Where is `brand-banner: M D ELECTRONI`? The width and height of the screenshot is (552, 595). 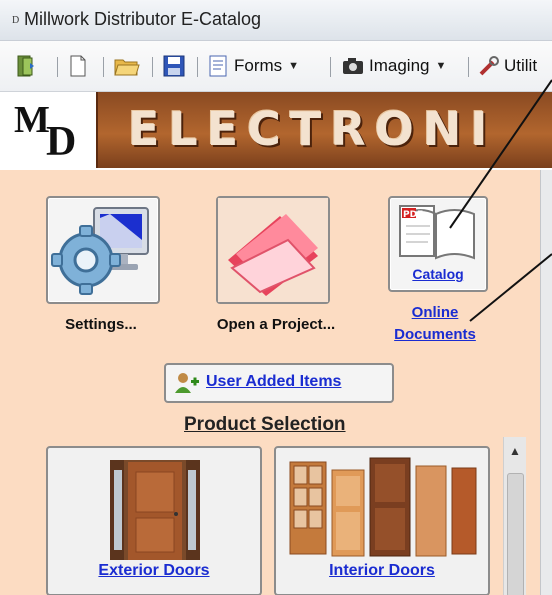
brand-banner: M D ELECTRONI is located at coordinates (276, 130).